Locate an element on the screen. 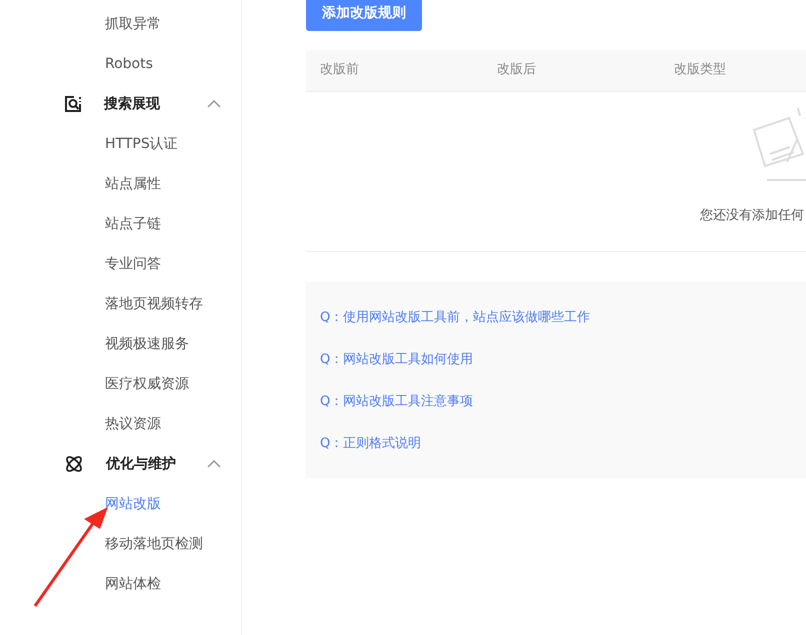 The image size is (806, 635). atom-icon is located at coordinates (74, 464).